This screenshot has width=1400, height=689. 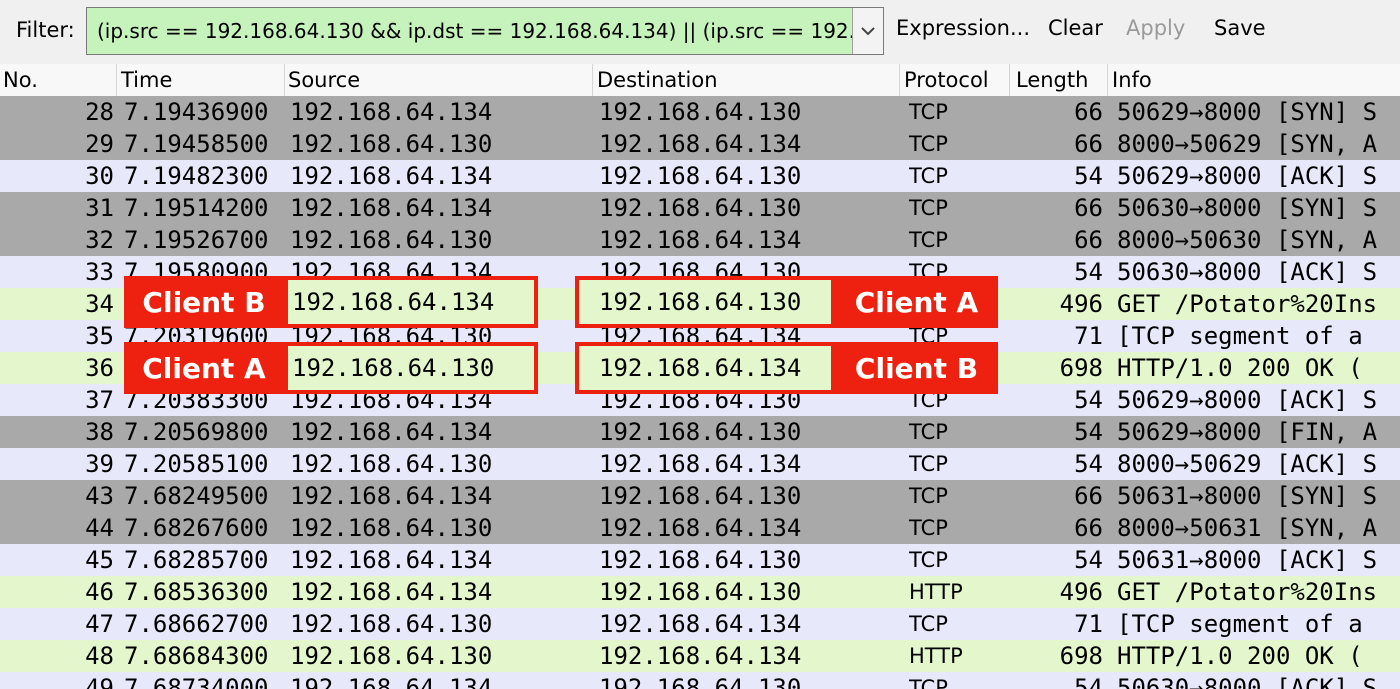 I want to click on column-header-source: Source, so click(x=437, y=82).